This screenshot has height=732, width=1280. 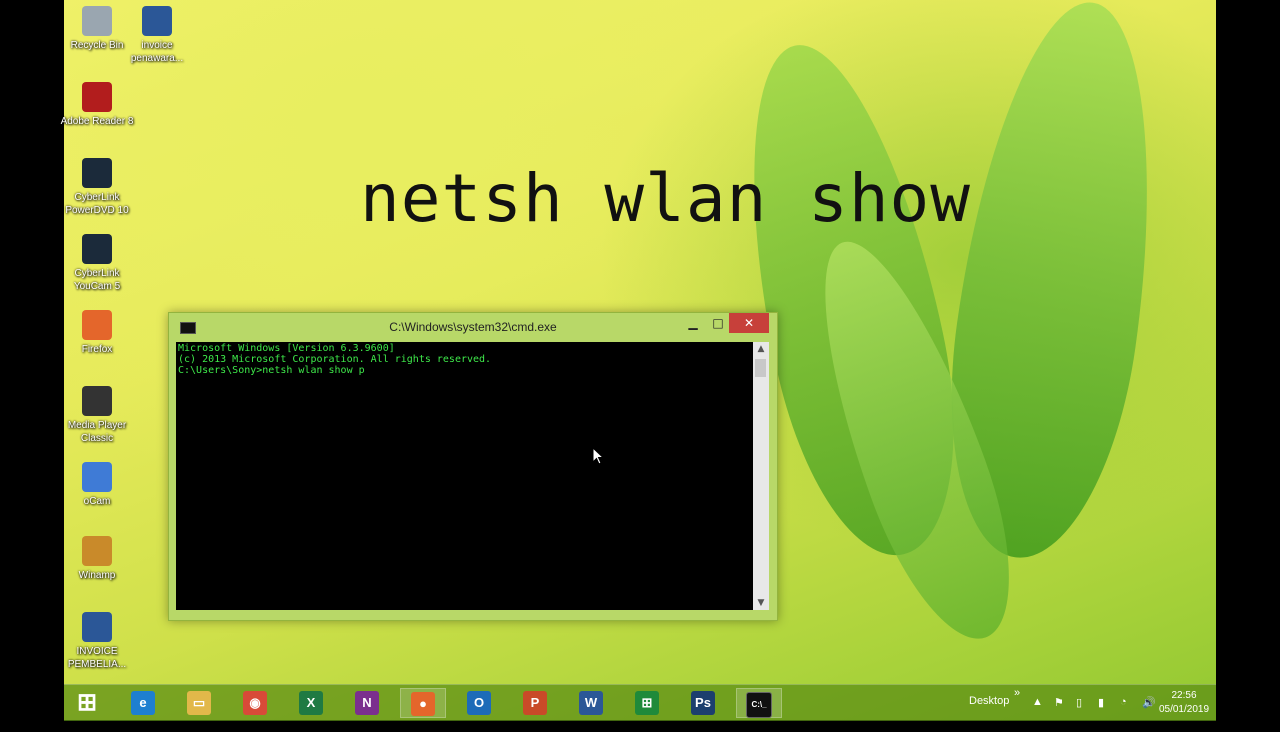 I want to click on taskbar-word: W, so click(x=591, y=703).